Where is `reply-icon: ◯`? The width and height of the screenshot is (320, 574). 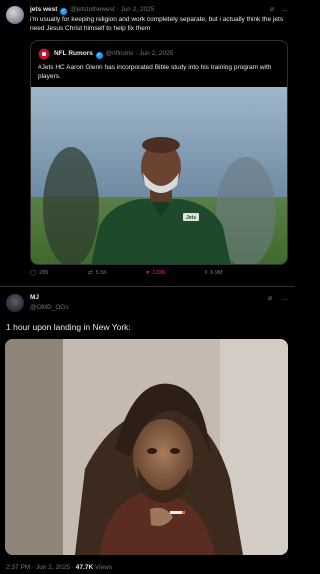 reply-icon: ◯ is located at coordinates (33, 273).